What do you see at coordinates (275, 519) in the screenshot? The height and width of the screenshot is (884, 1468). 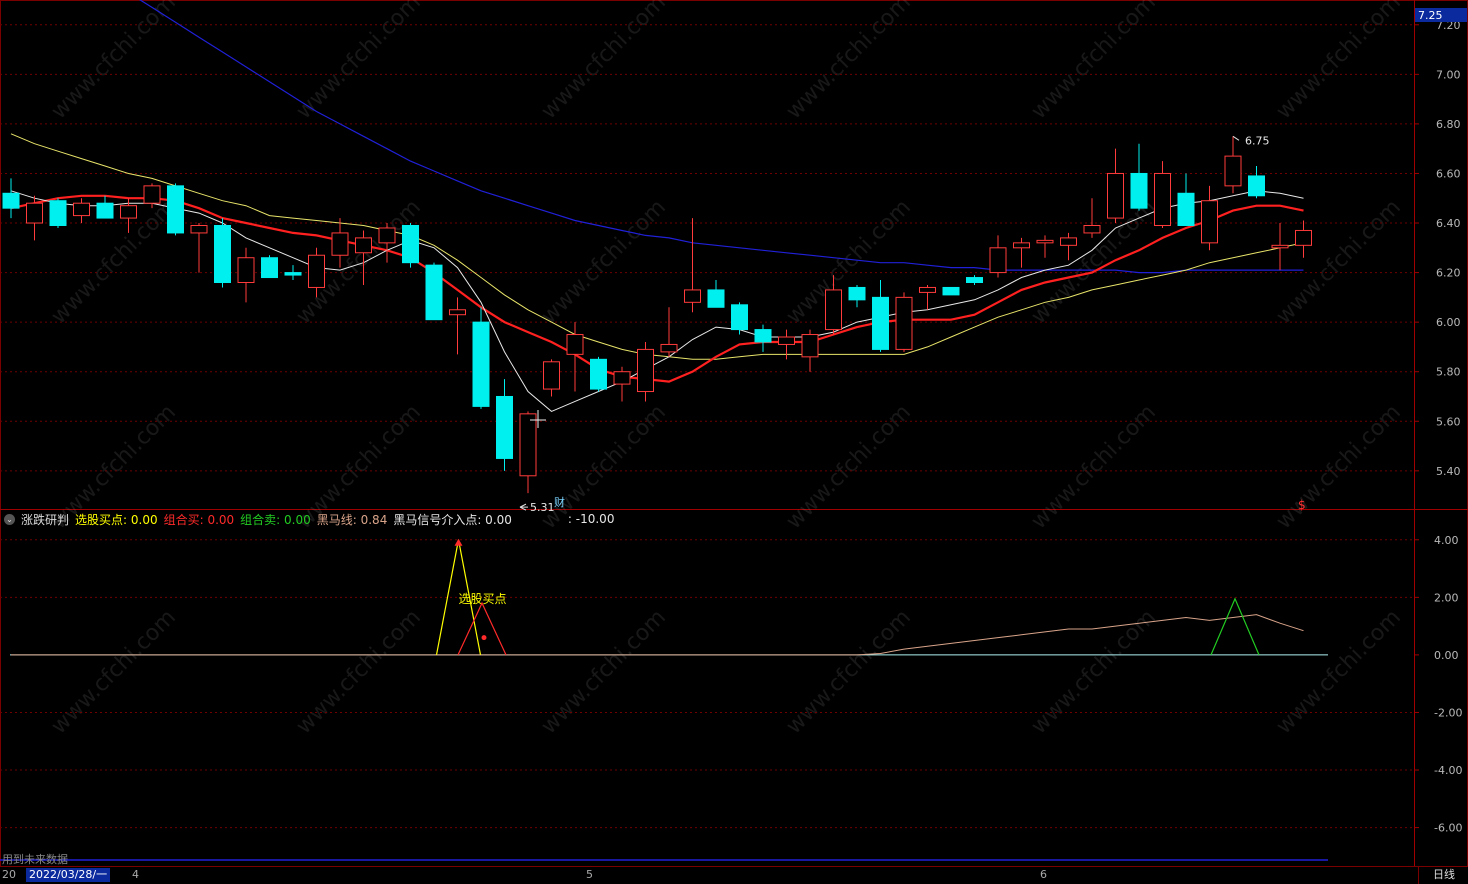 I see `legend-item-2: 组合卖: 0.00` at bounding box center [275, 519].